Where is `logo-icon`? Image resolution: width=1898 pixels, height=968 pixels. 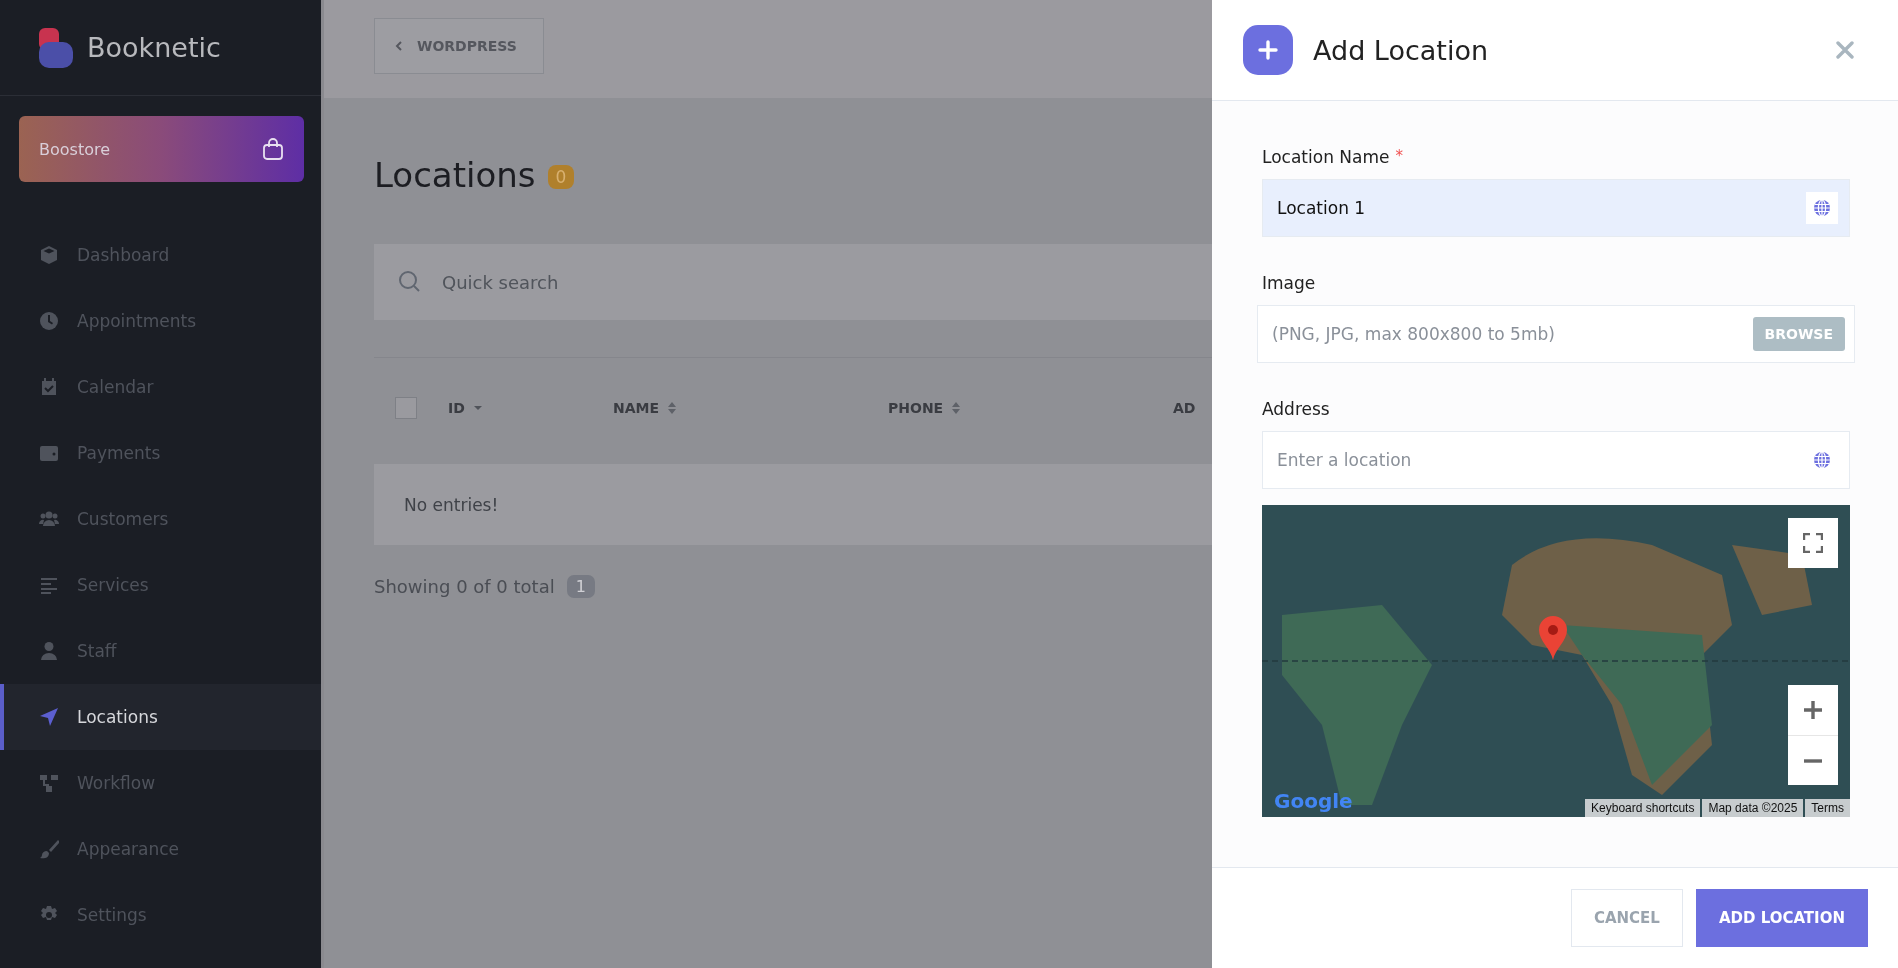 logo-icon is located at coordinates (56, 47).